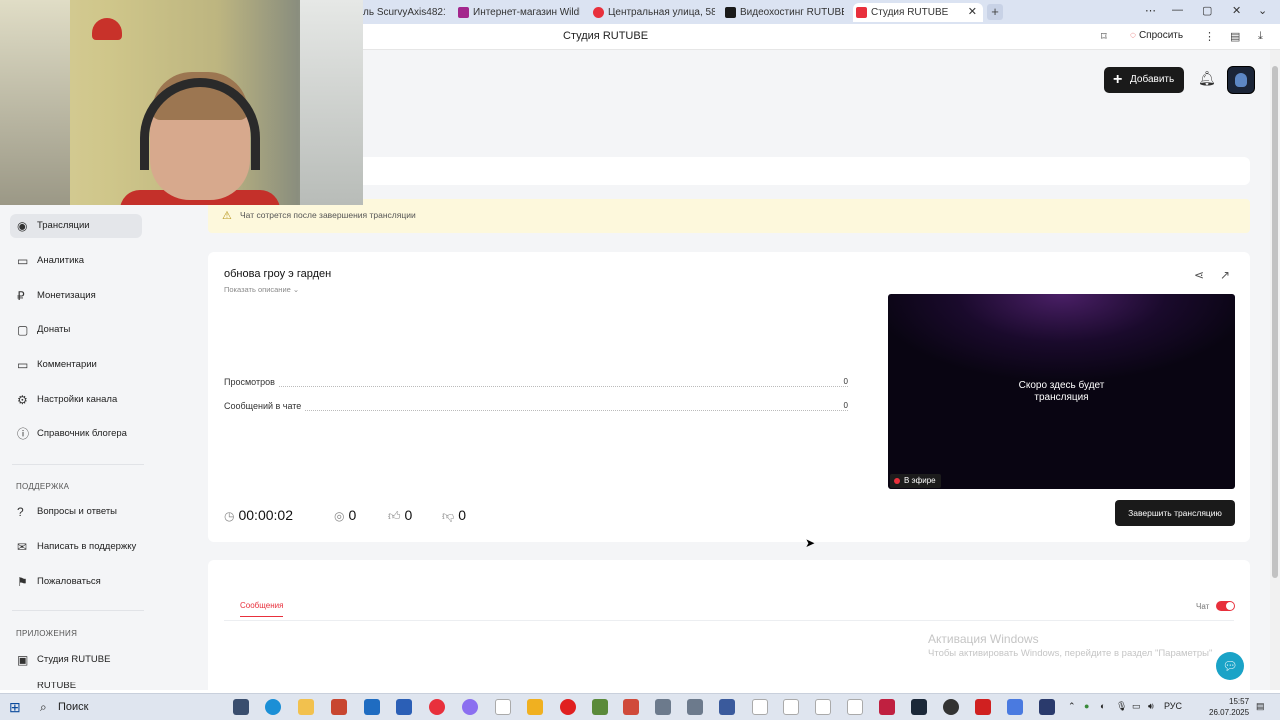 This screenshot has width=1280, height=721. Describe the element at coordinates (1207, 10) in the screenshot. I see `maximize-icon: ▢` at that location.